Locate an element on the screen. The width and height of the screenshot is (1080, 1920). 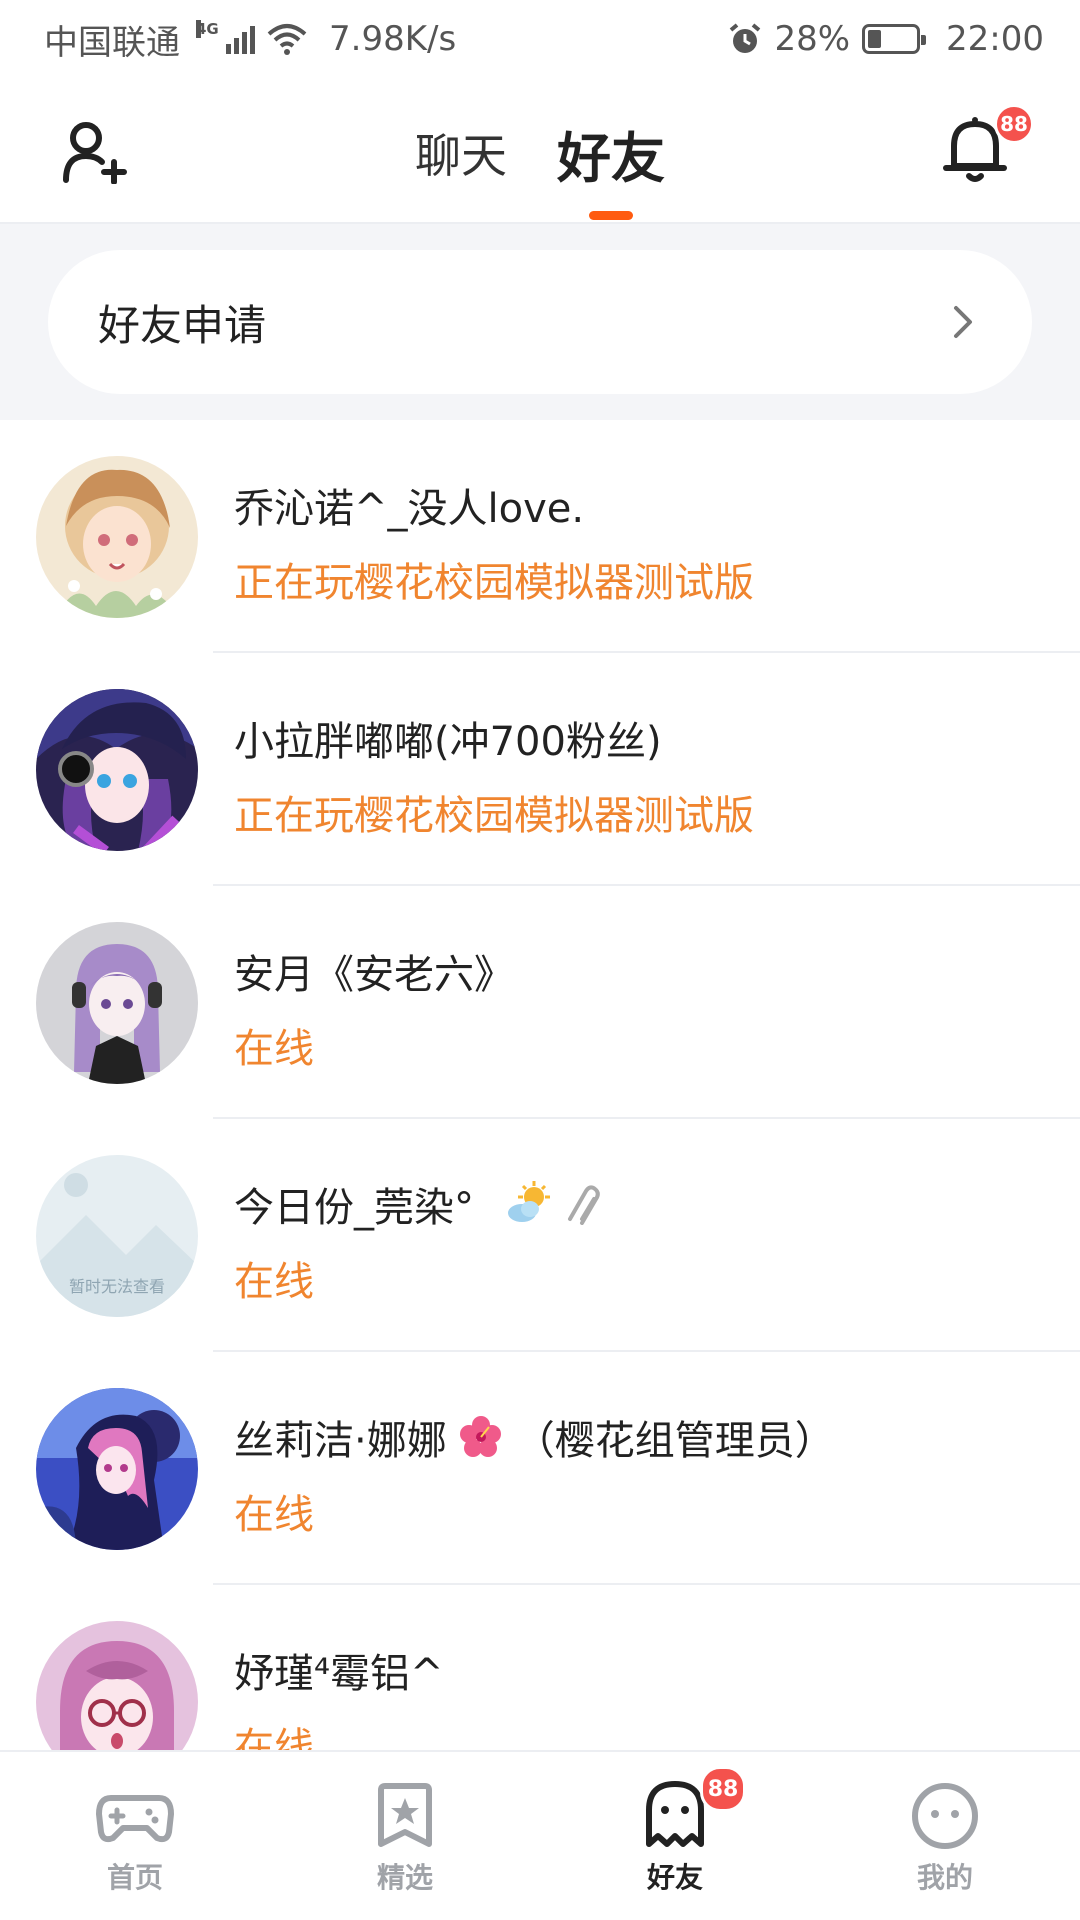
friend-name: 妤瑾⁴霉铝^ is located at coordinates (339, 1670).